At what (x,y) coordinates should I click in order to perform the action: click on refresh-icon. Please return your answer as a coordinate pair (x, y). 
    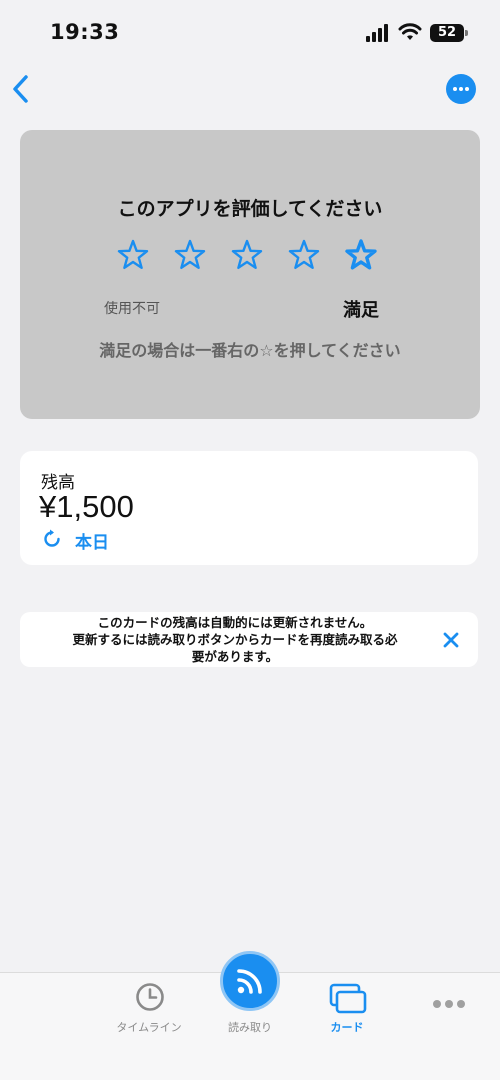
    Looking at the image, I should click on (52, 538).